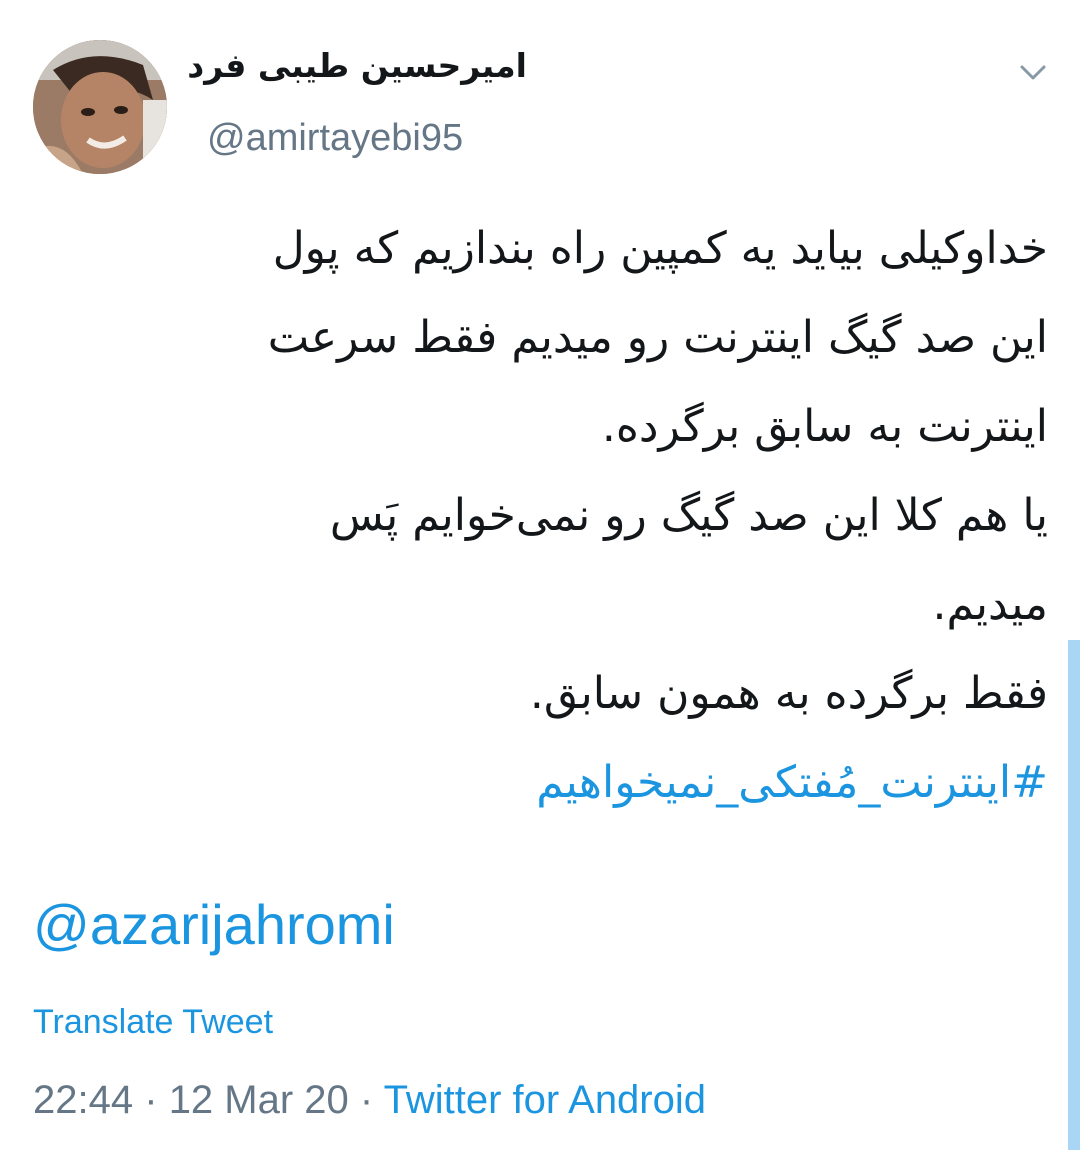 Image resolution: width=1080 pixels, height=1150 pixels. I want to click on user-handle: @amirtayebi95, so click(335, 138).